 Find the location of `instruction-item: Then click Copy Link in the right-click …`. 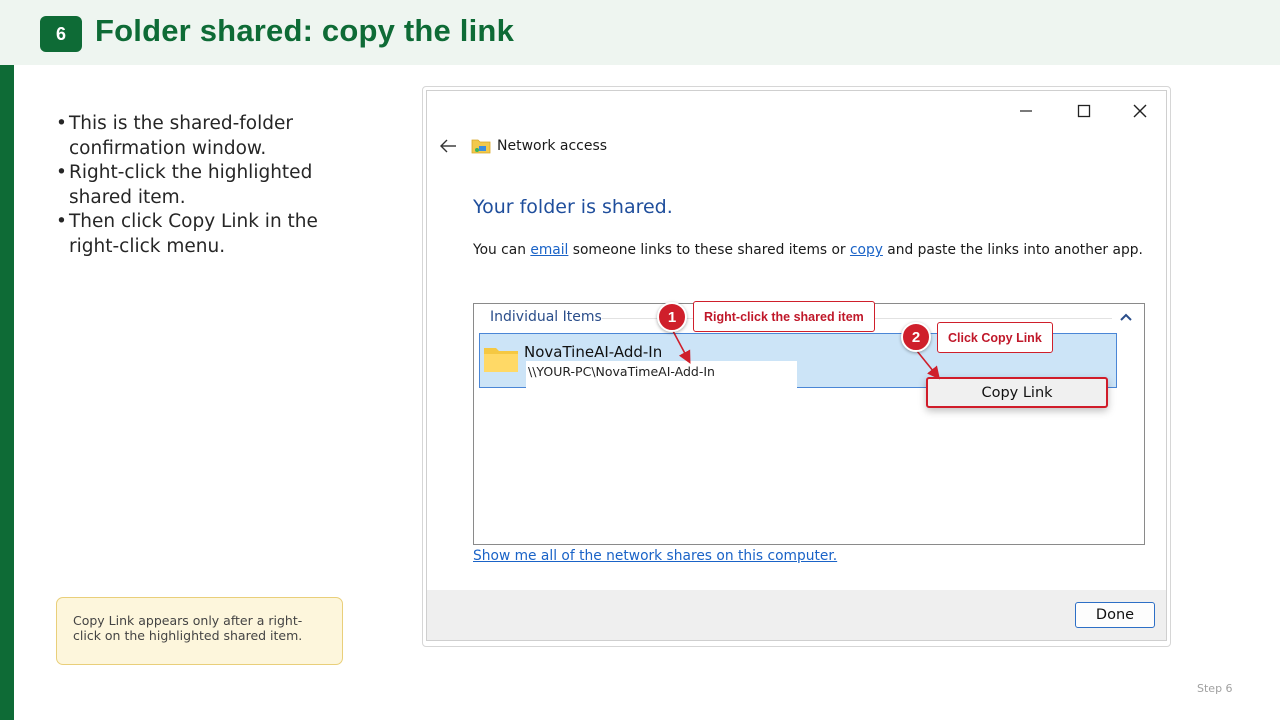

instruction-item: Then click Copy Link in the right-click … is located at coordinates (206, 234).